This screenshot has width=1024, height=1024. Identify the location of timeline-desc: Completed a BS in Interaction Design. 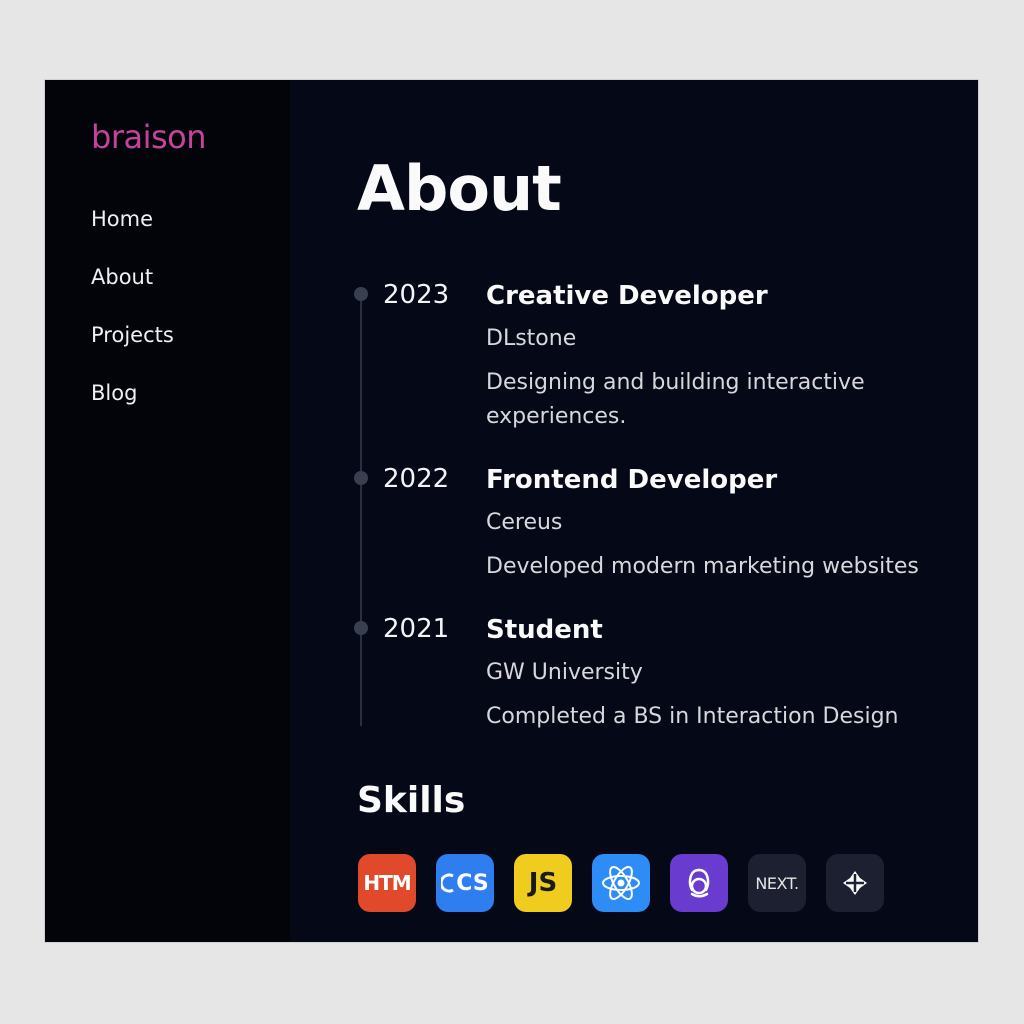
(692, 716).